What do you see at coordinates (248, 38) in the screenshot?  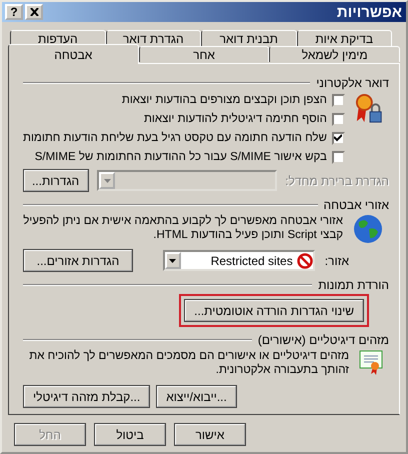 I see `tab: תבנית דואר` at bounding box center [248, 38].